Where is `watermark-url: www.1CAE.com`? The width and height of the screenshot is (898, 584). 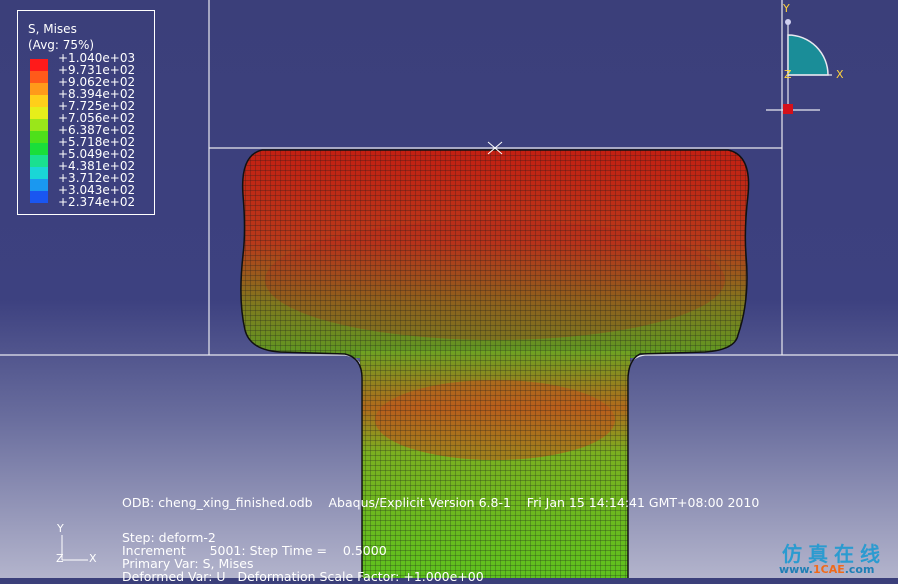 watermark-url: www.1CAE.com is located at coordinates (826, 569).